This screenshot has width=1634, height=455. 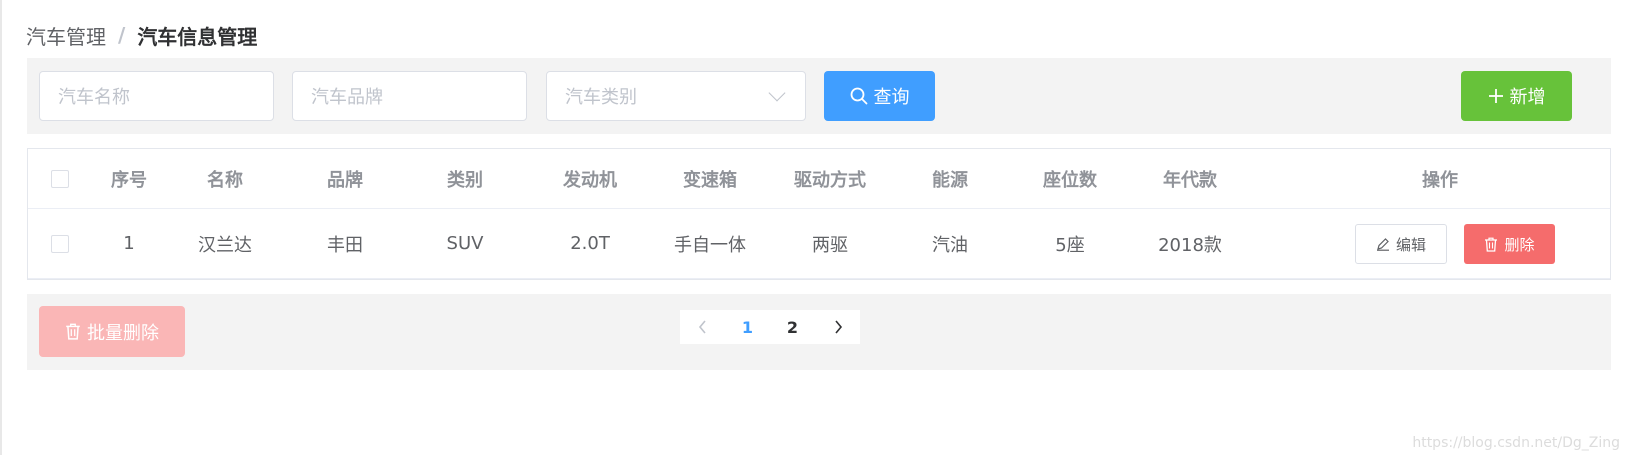 I want to click on table-header: 序号 名称 品牌 类别 发动机 变速箱 驱动方式 能源 座位数 年代款 操作, so click(x=819, y=179).